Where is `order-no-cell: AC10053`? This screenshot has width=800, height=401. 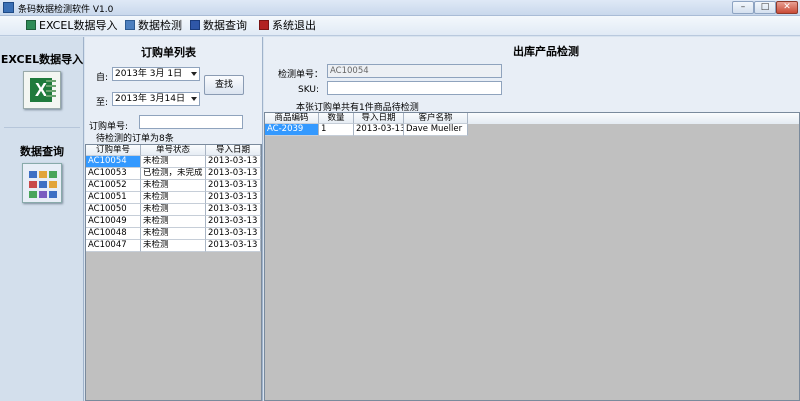
order-no-cell: AC10053 is located at coordinates (113, 174).